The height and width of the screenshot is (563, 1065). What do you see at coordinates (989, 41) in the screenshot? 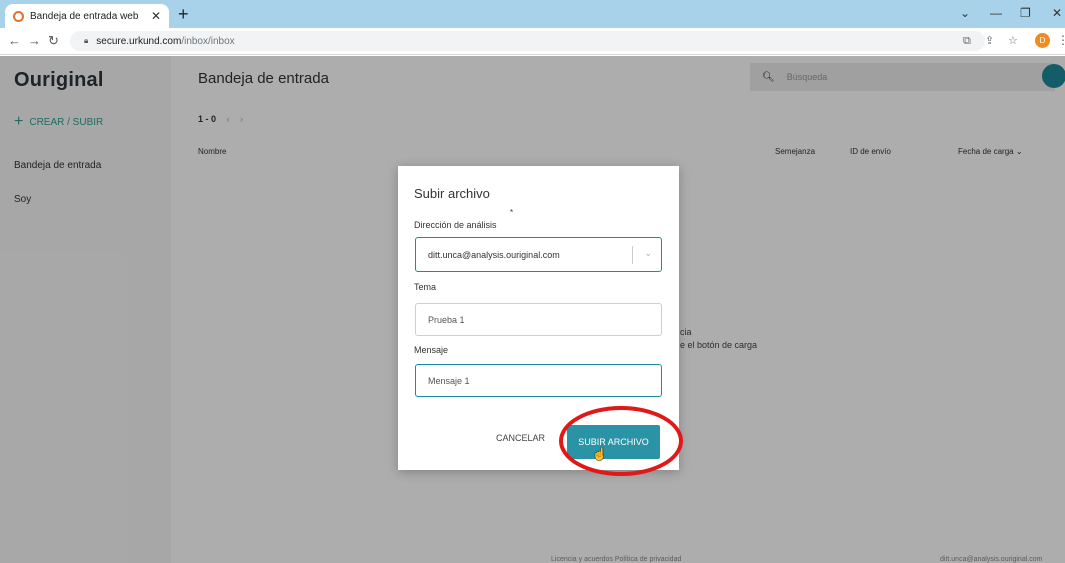
I see `share-icon: ⇪` at bounding box center [989, 41].